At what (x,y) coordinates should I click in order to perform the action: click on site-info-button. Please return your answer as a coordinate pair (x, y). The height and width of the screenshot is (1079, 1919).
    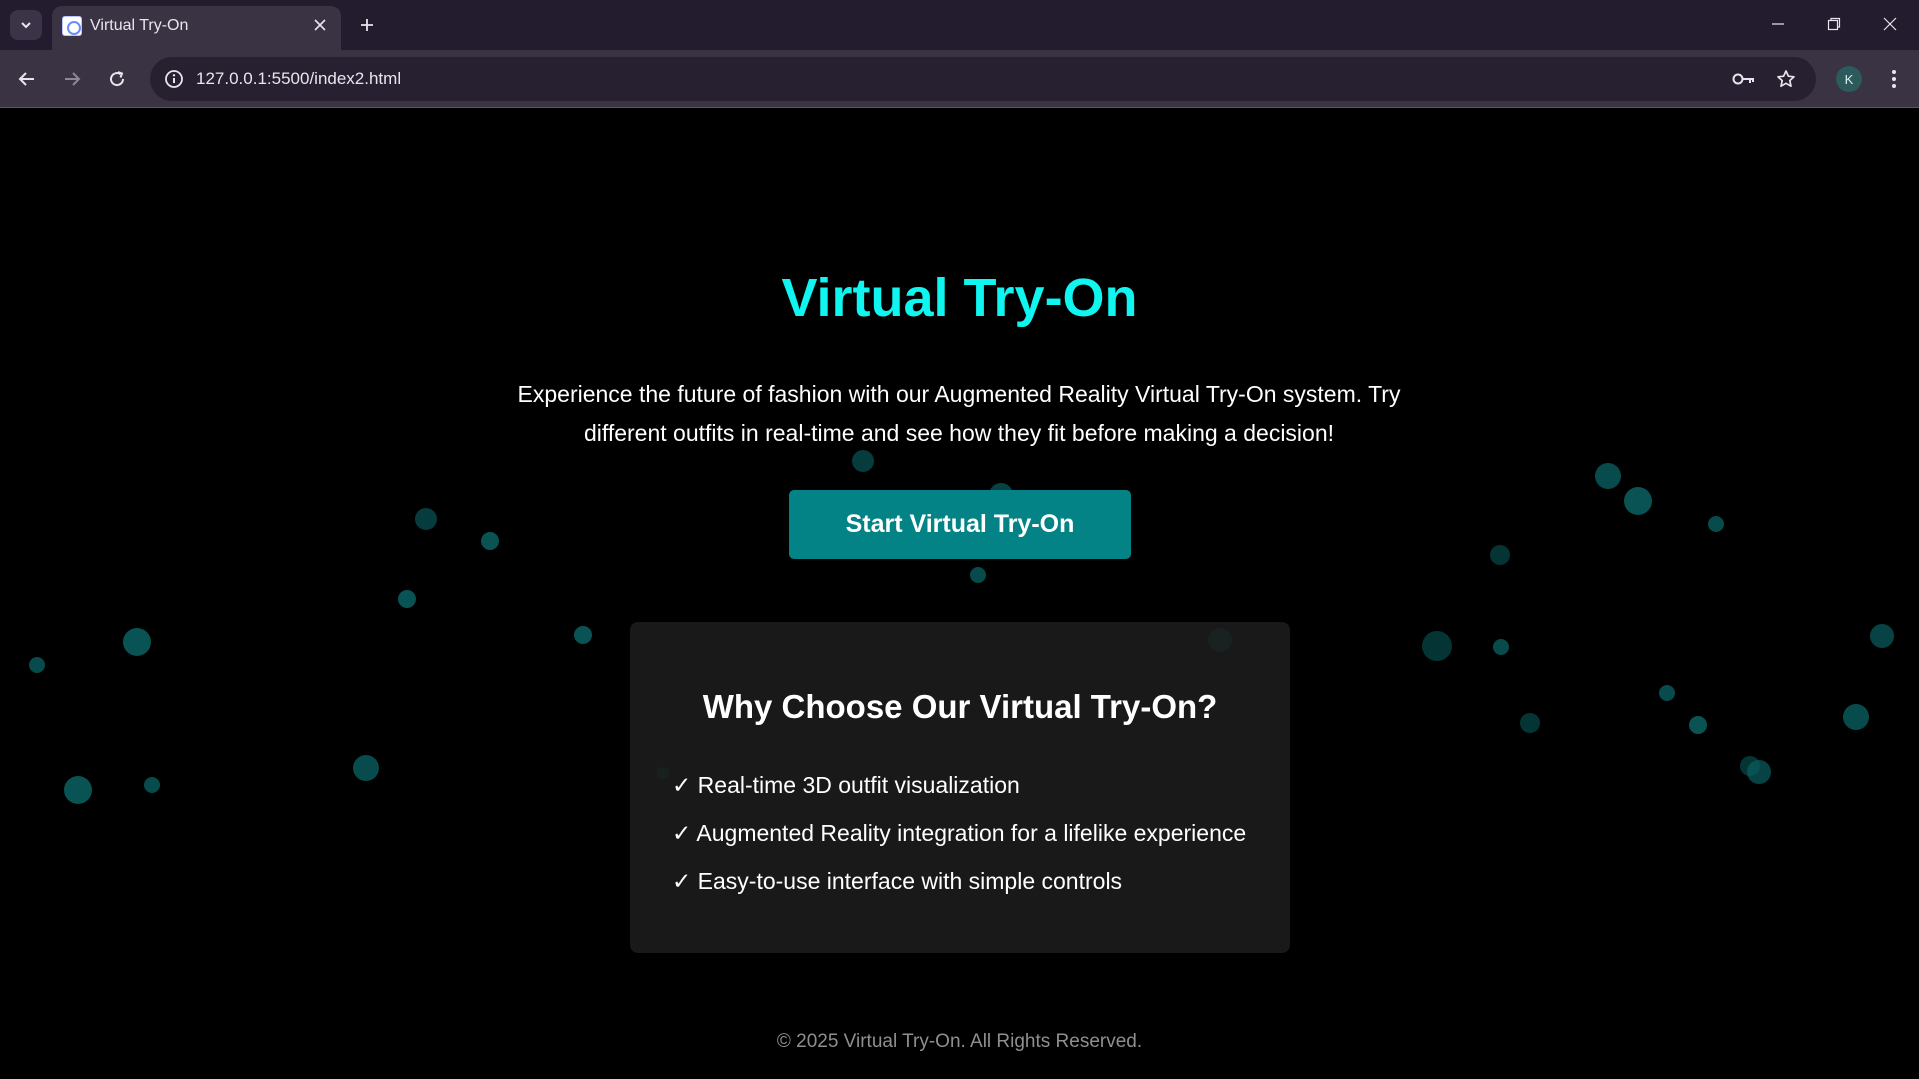
    Looking at the image, I should click on (174, 79).